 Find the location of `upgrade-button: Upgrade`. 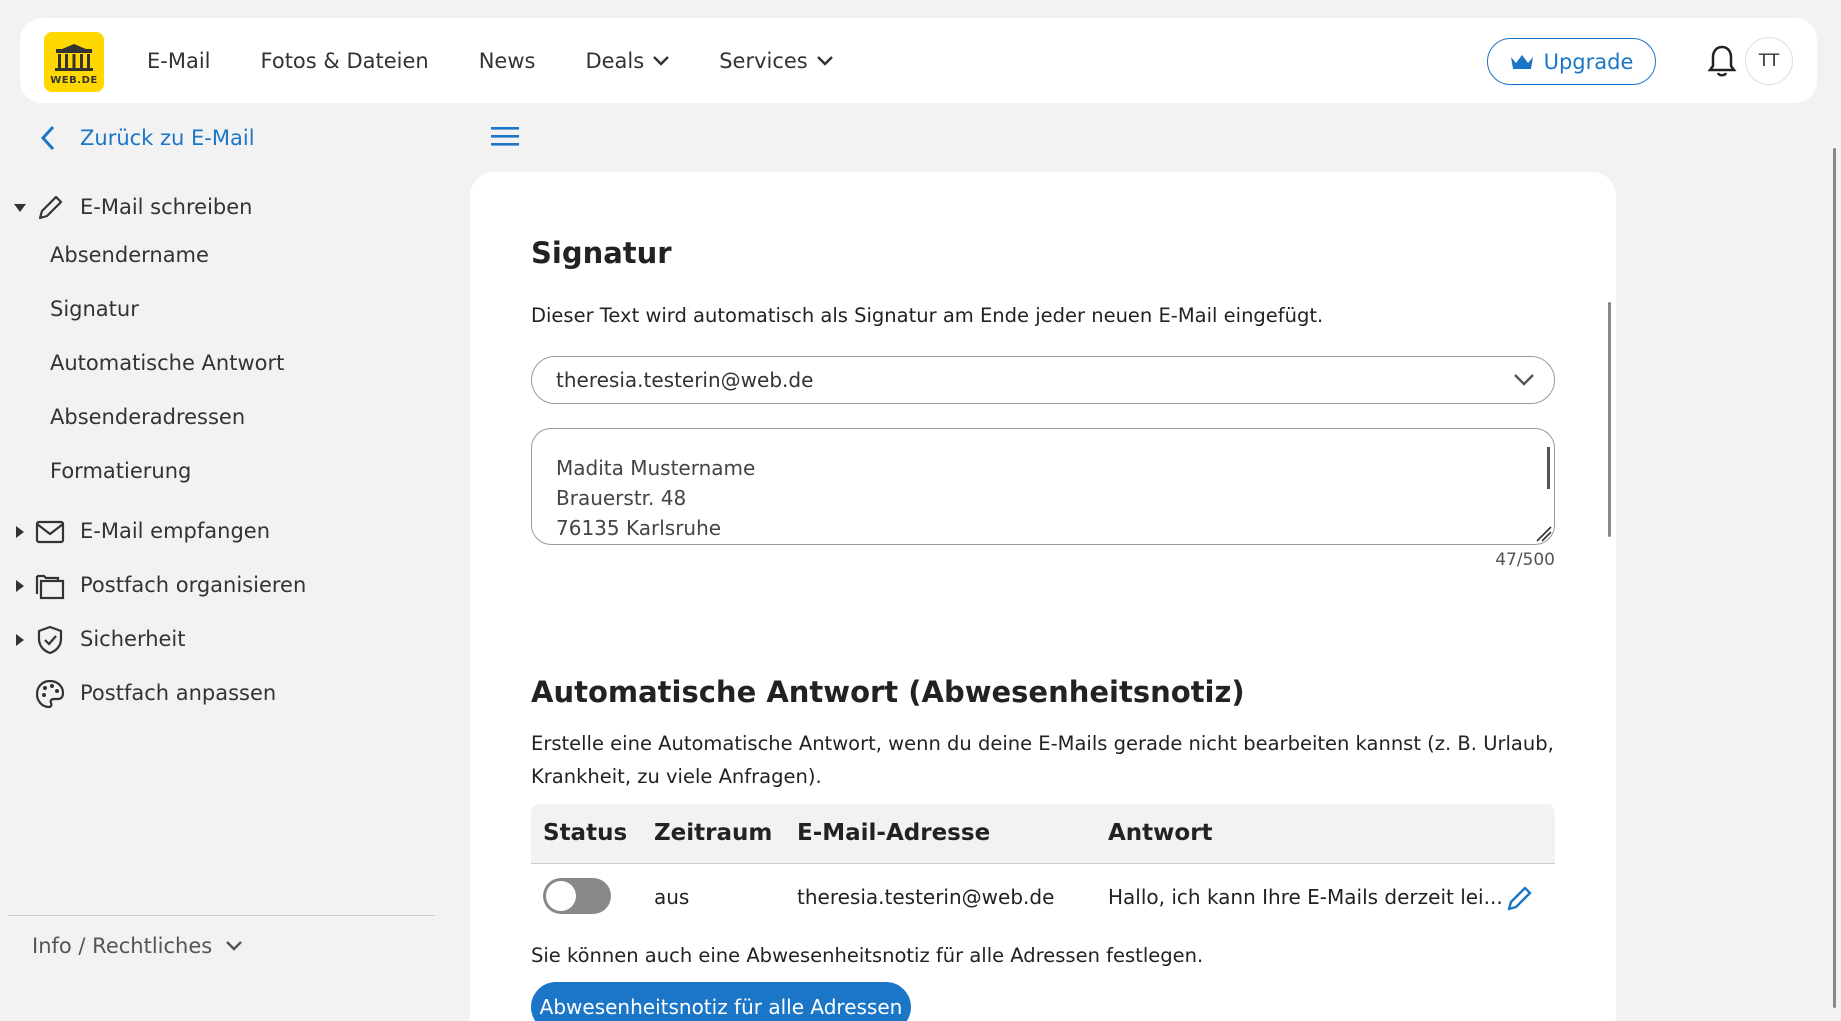

upgrade-button: Upgrade is located at coordinates (1571, 61).